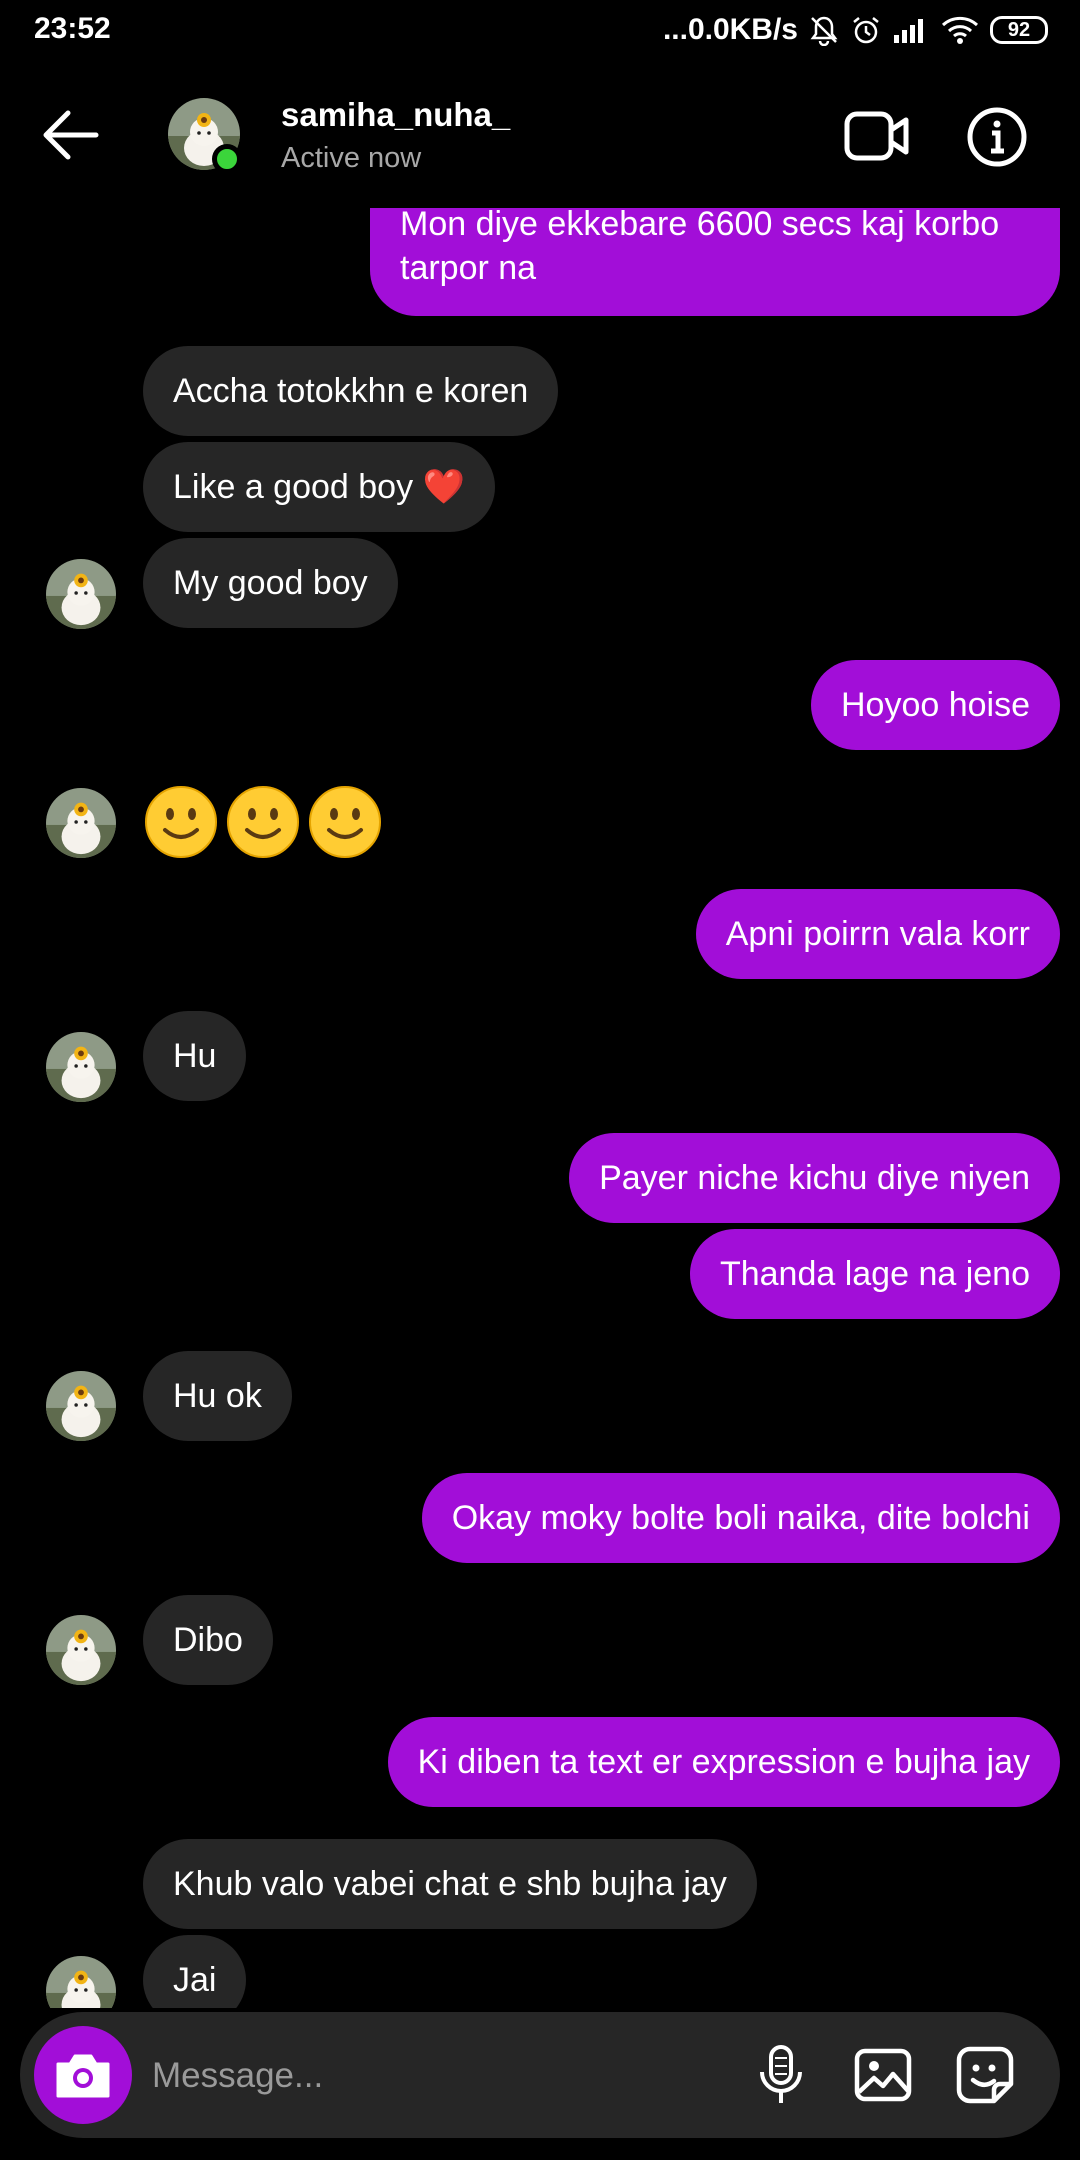 The height and width of the screenshot is (2160, 1080). Describe the element at coordinates (227, 159) in the screenshot. I see `online-indicator` at that location.